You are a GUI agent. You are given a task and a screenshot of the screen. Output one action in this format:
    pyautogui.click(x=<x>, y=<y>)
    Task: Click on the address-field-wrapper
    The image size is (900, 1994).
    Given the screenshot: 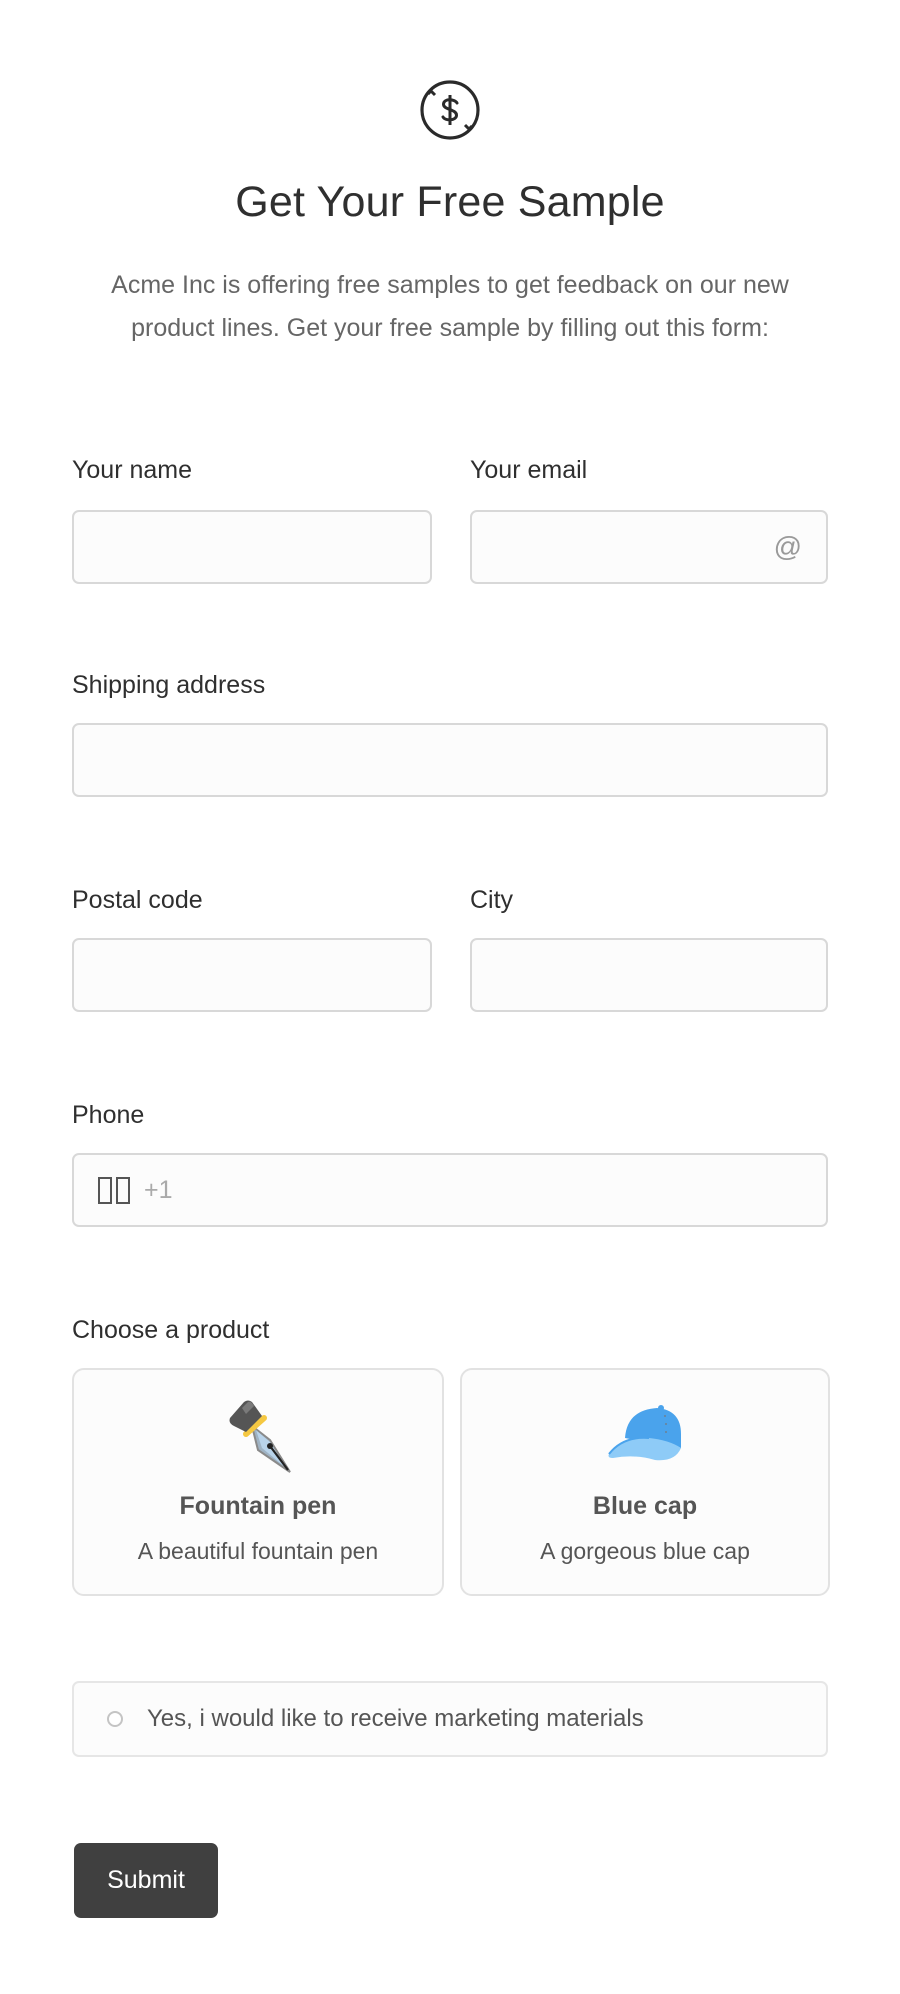 What is the action you would take?
    pyautogui.click(x=450, y=760)
    